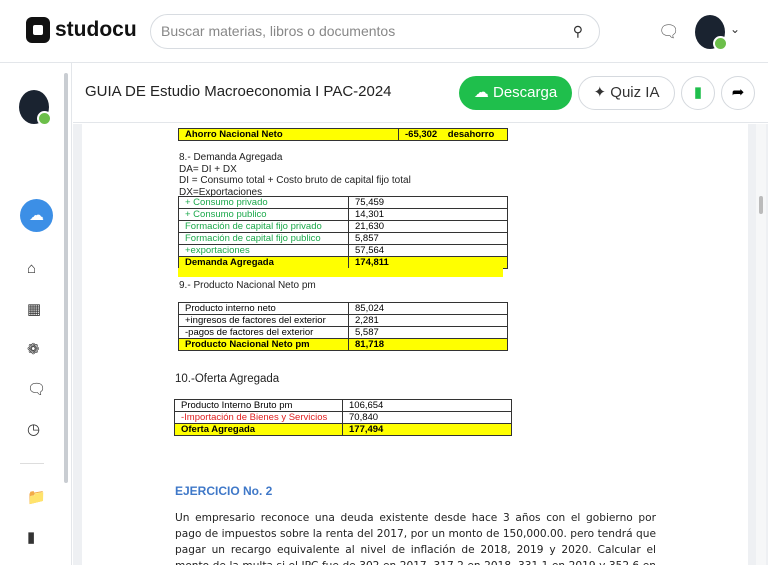  What do you see at coordinates (231, 157) in the screenshot?
I see `section-title: 8.- Demanda Agregada` at bounding box center [231, 157].